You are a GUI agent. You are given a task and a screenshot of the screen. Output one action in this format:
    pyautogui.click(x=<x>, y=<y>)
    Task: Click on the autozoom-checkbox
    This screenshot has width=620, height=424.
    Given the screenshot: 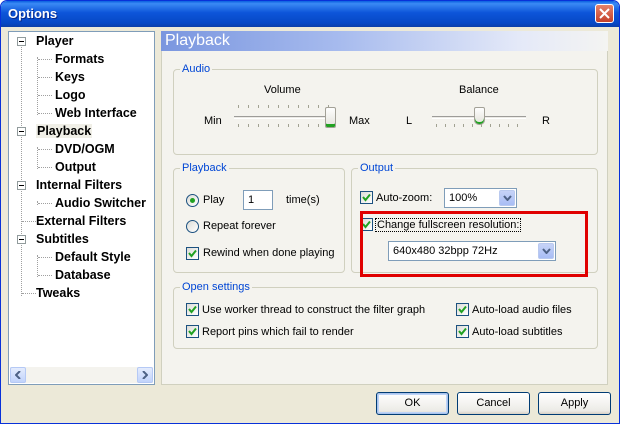 What is the action you would take?
    pyautogui.click(x=366, y=197)
    